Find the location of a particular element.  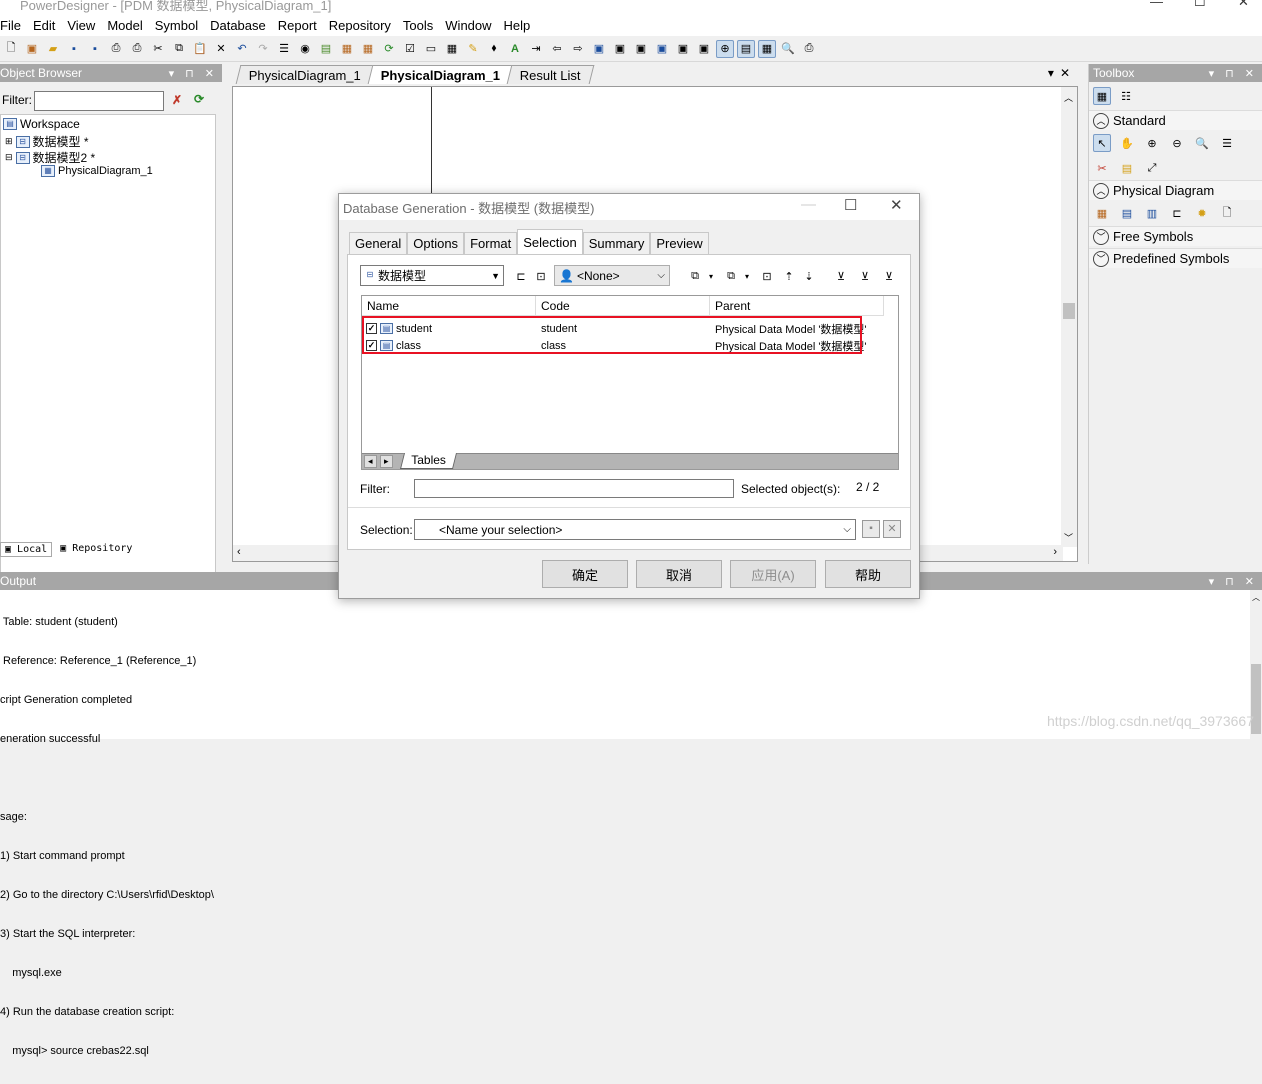

tree-physical-diagram: ▦ PhysicalDiagram_1 is located at coordinates (97, 171).